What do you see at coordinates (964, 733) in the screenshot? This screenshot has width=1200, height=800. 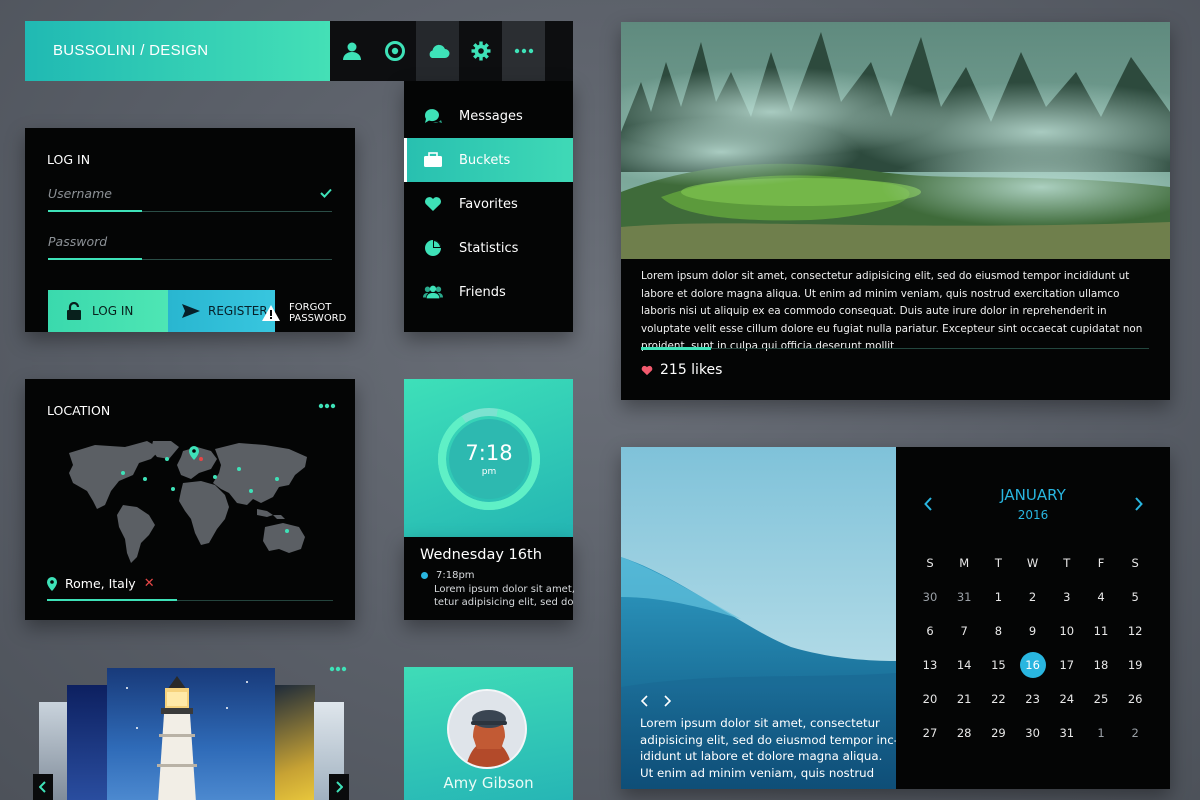 I see `calendar-day: 28` at bounding box center [964, 733].